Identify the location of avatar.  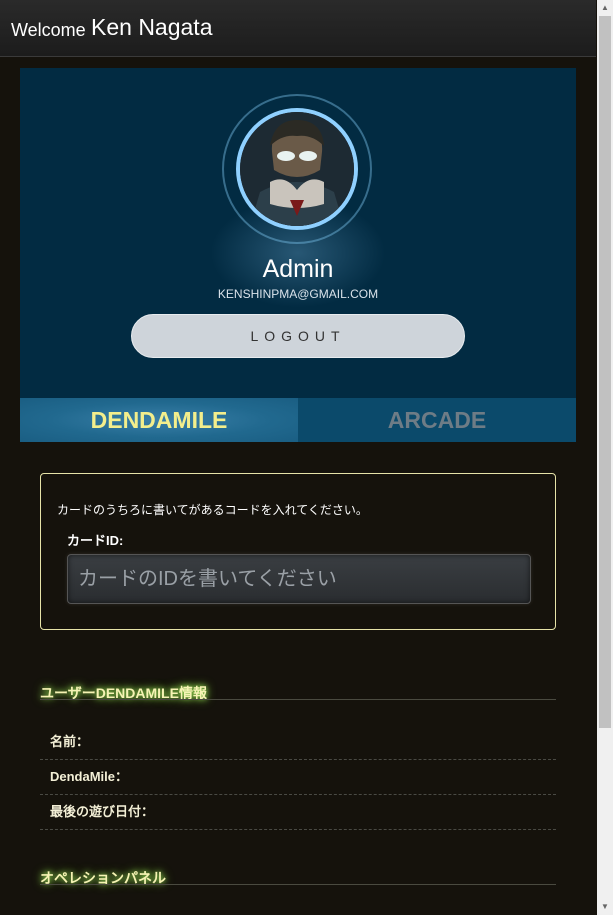
(297, 169).